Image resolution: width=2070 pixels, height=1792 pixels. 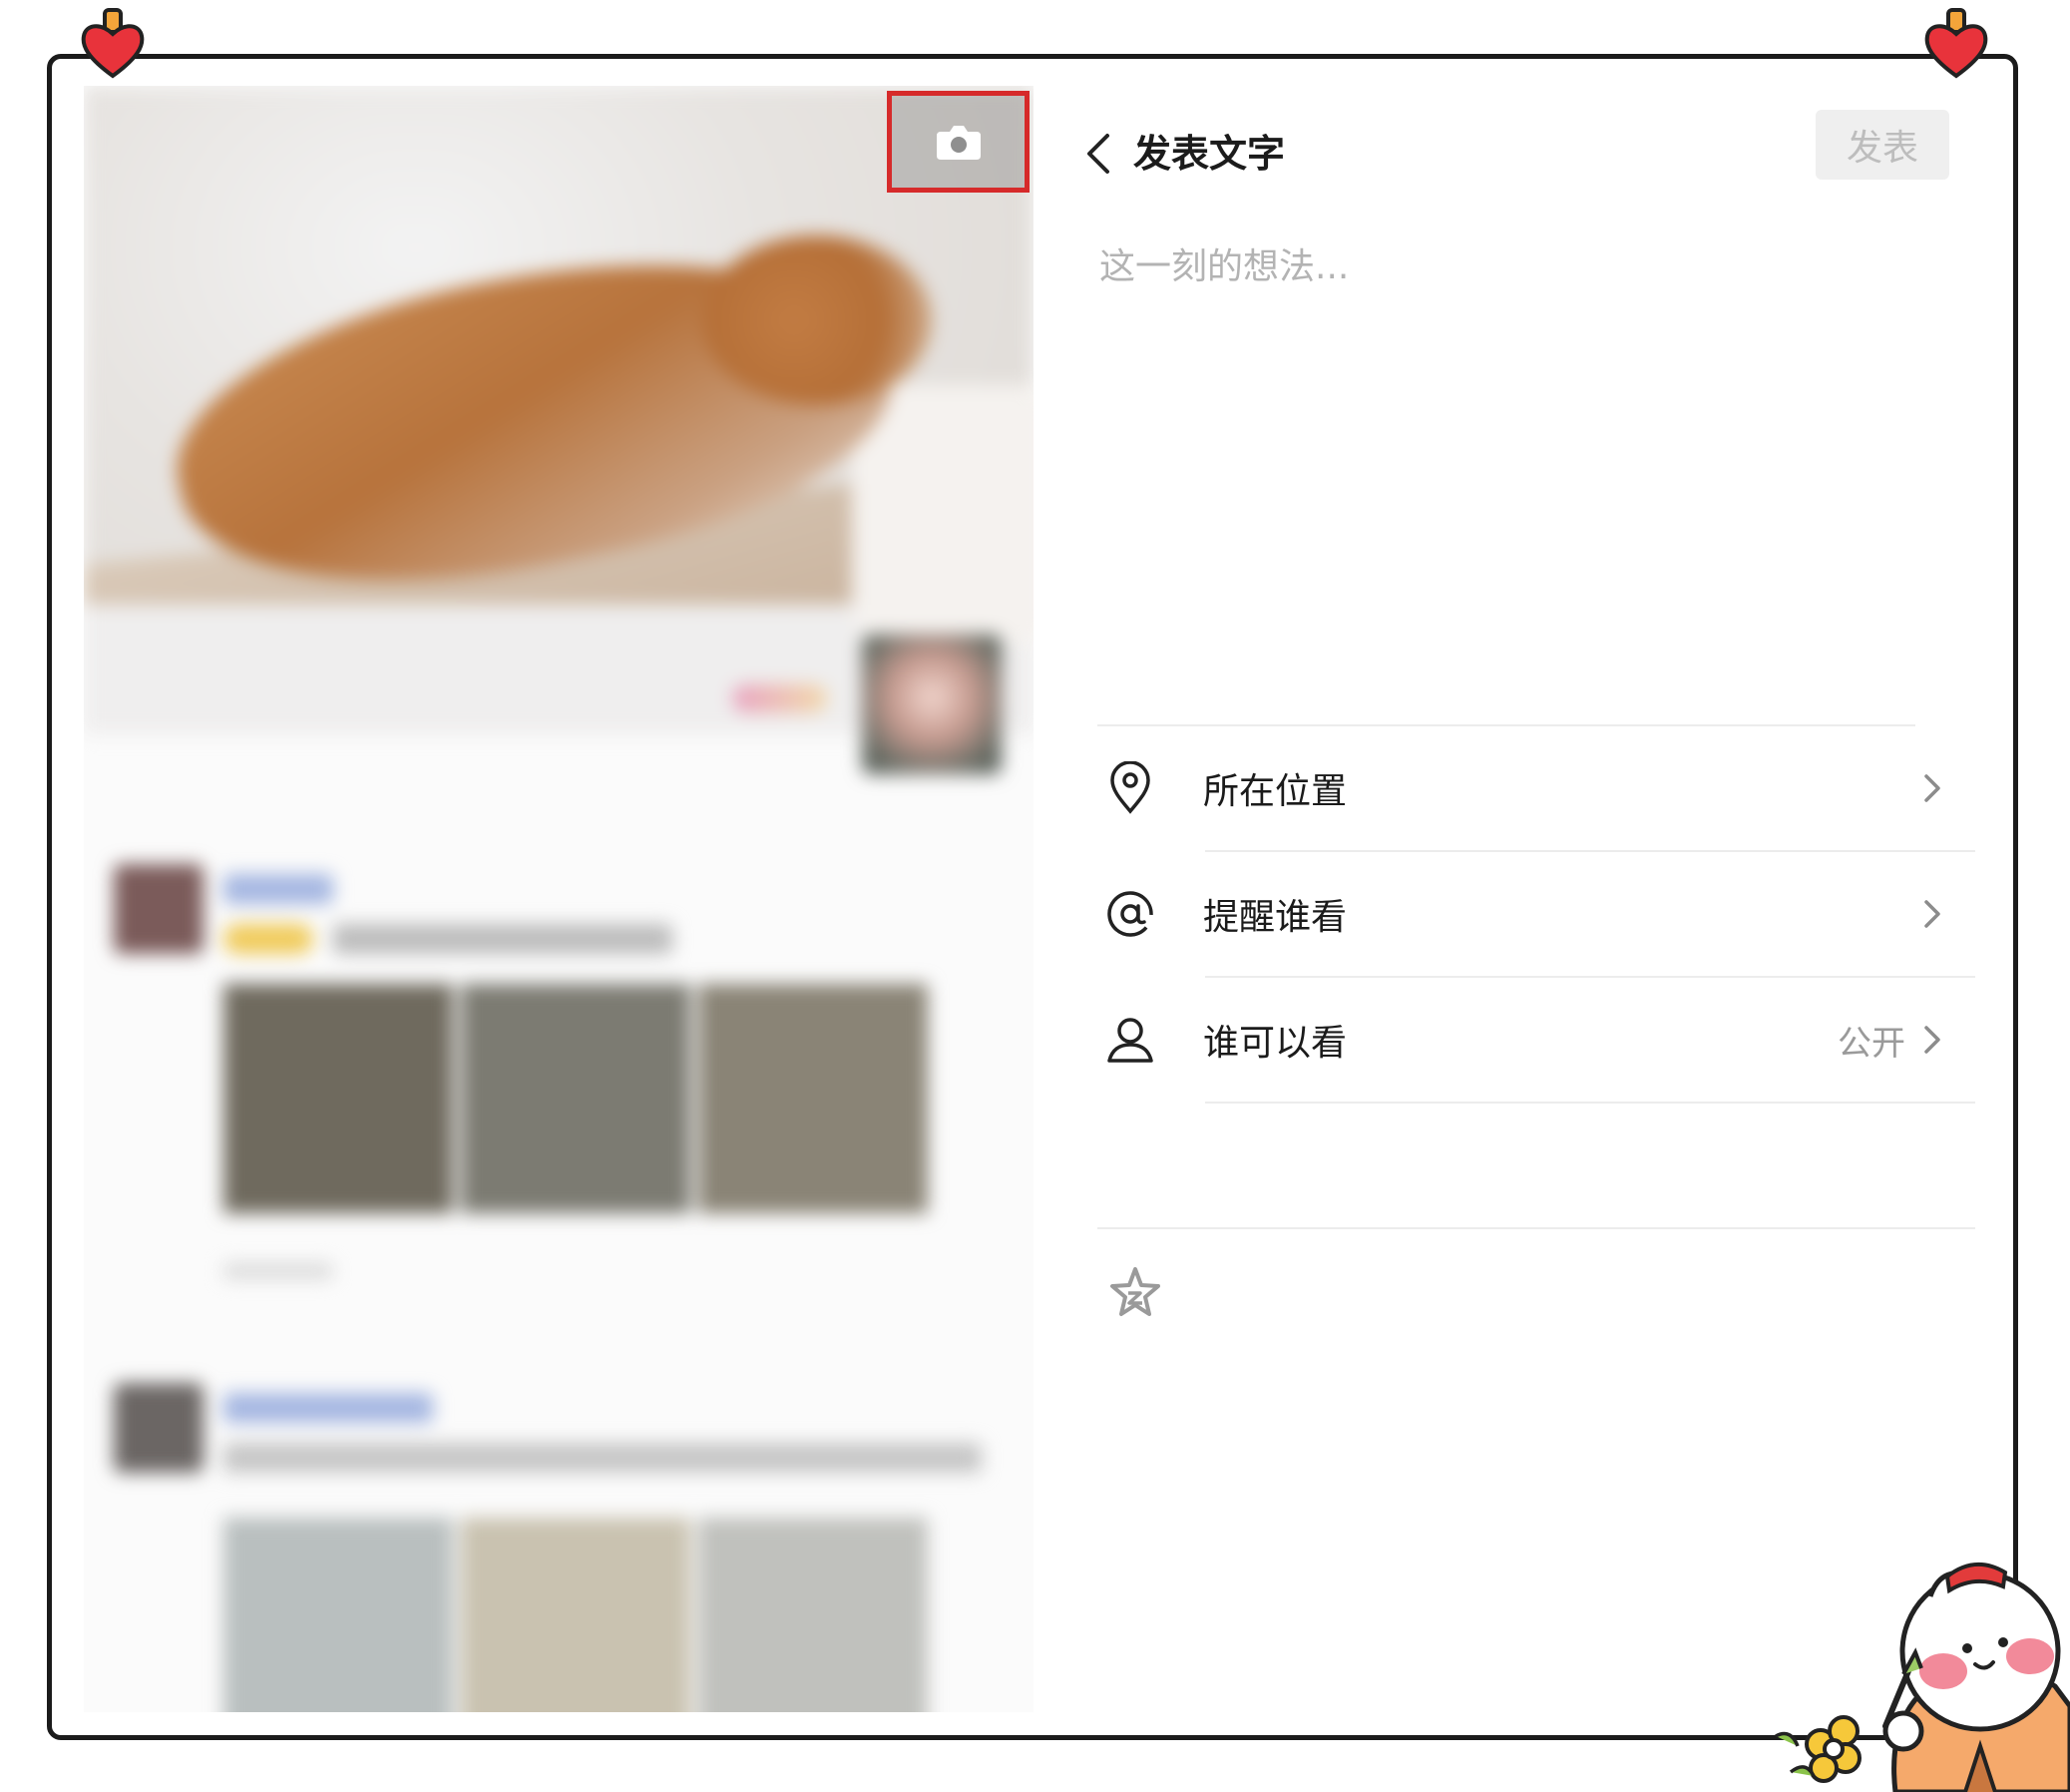 What do you see at coordinates (1536, 788) in the screenshot?
I see `location-row: 所在位置` at bounding box center [1536, 788].